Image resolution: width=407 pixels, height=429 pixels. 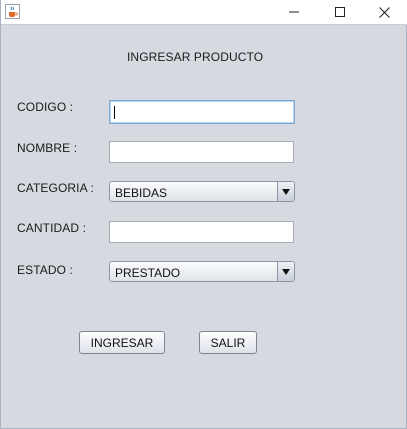 What do you see at coordinates (204, 12) in the screenshot?
I see `title-bar` at bounding box center [204, 12].